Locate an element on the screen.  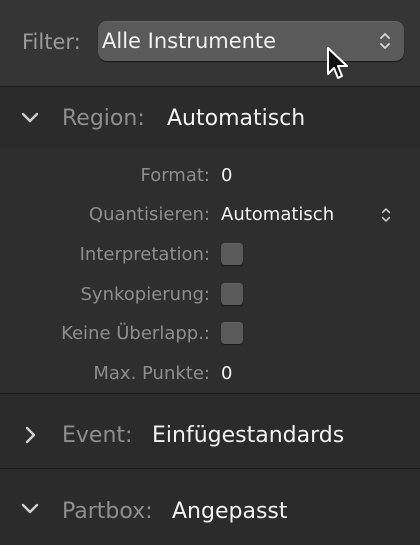
param-row-no-overlap: Keine Überlapp.: is located at coordinates (210, 334).